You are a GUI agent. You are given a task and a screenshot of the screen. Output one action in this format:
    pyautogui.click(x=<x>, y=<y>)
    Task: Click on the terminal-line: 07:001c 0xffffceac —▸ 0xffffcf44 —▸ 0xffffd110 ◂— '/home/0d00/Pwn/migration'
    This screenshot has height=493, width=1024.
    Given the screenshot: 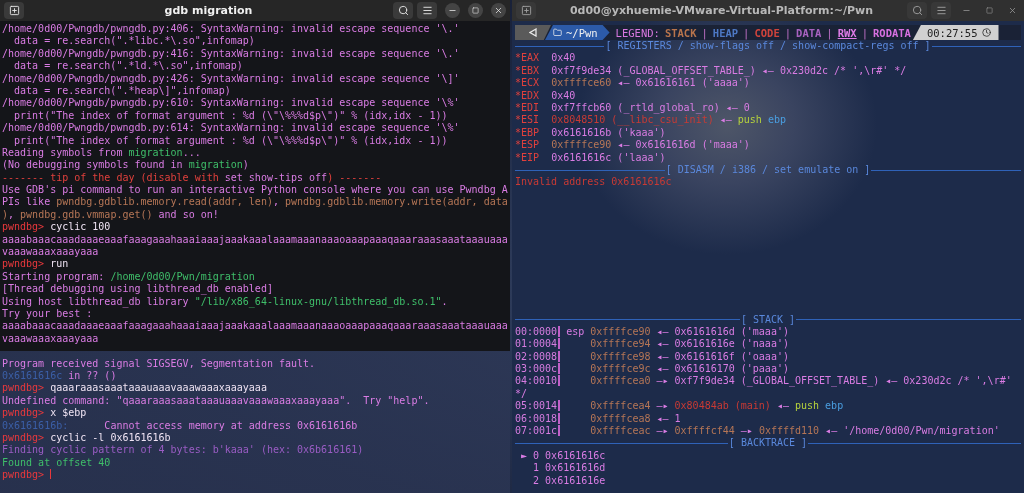 What is the action you would take?
    pyautogui.click(x=758, y=431)
    